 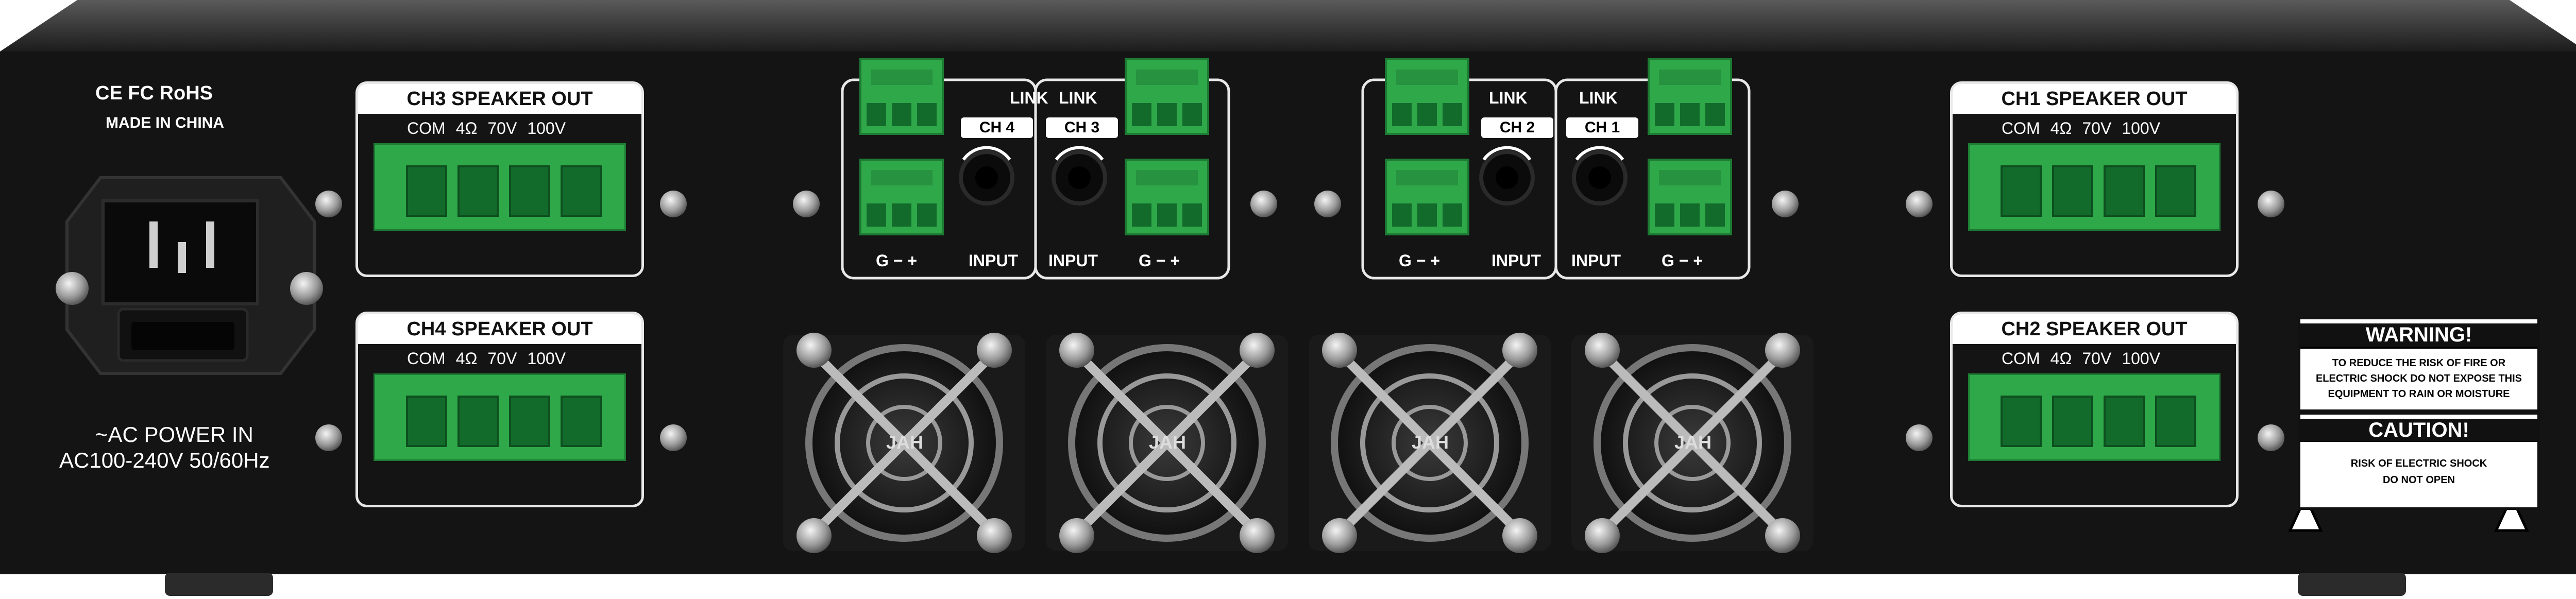 What do you see at coordinates (164, 460) in the screenshot?
I see `power-label-line2: AC100-240V 50/60Hz` at bounding box center [164, 460].